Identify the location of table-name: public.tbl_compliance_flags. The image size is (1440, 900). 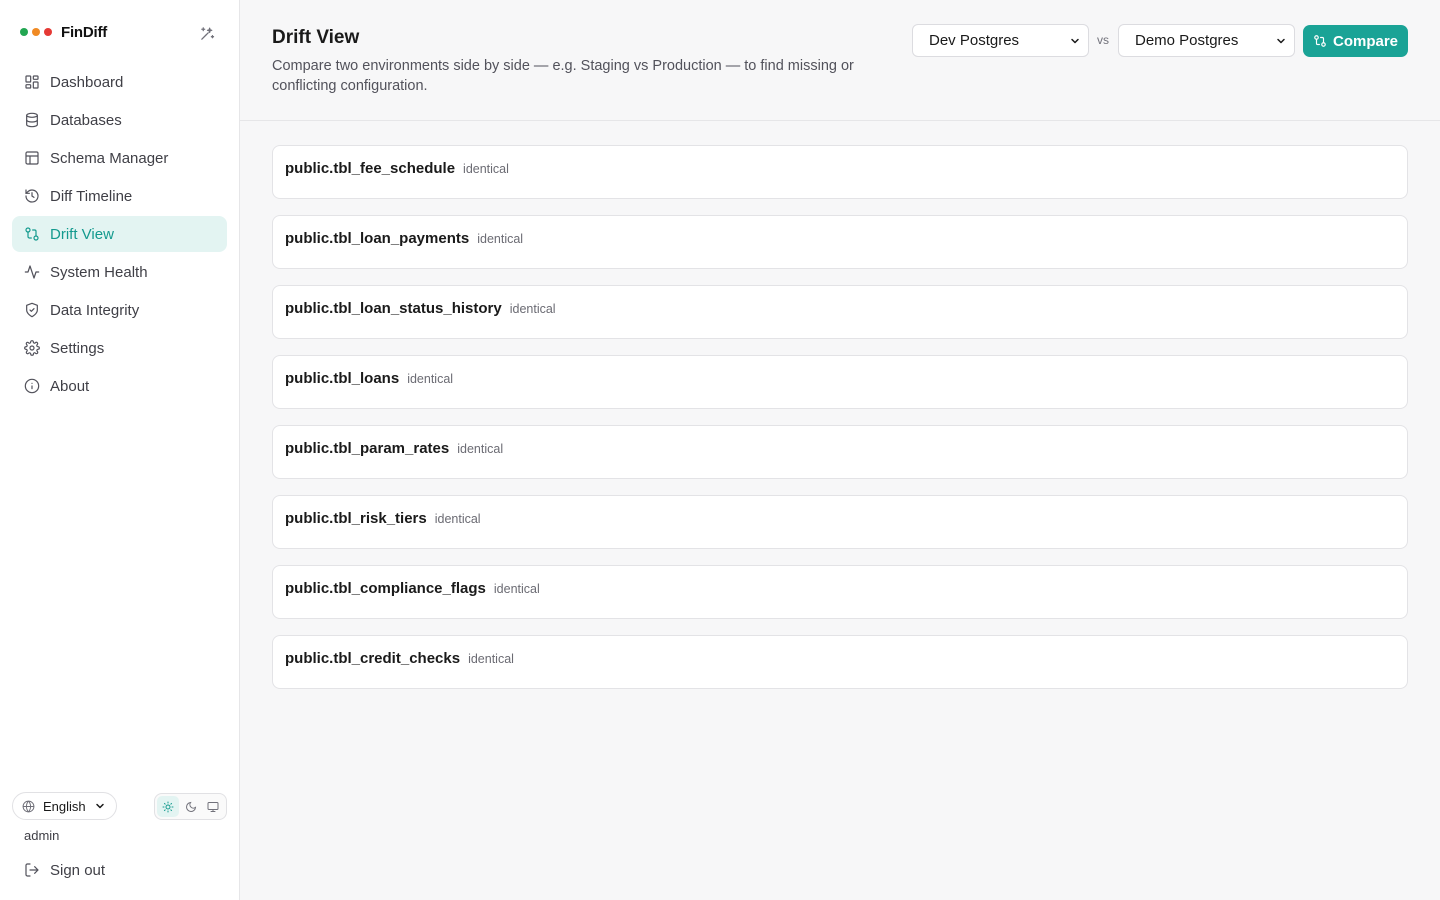
(385, 588).